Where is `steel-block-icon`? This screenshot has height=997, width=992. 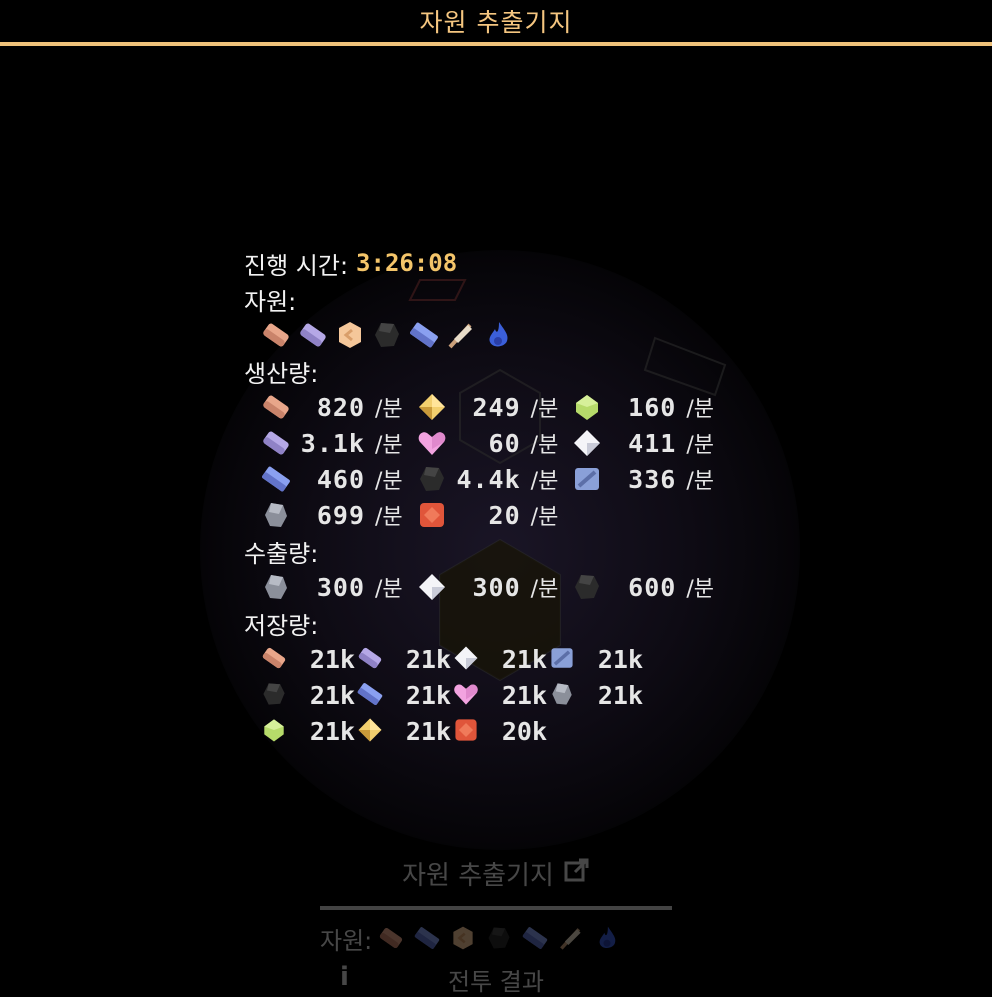 steel-block-icon is located at coordinates (564, 659).